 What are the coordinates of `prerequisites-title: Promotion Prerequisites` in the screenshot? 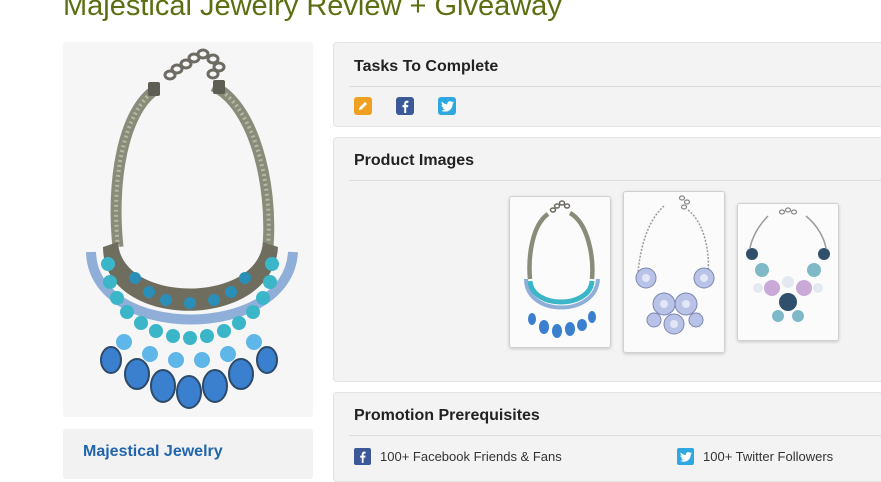 It's located at (447, 415).